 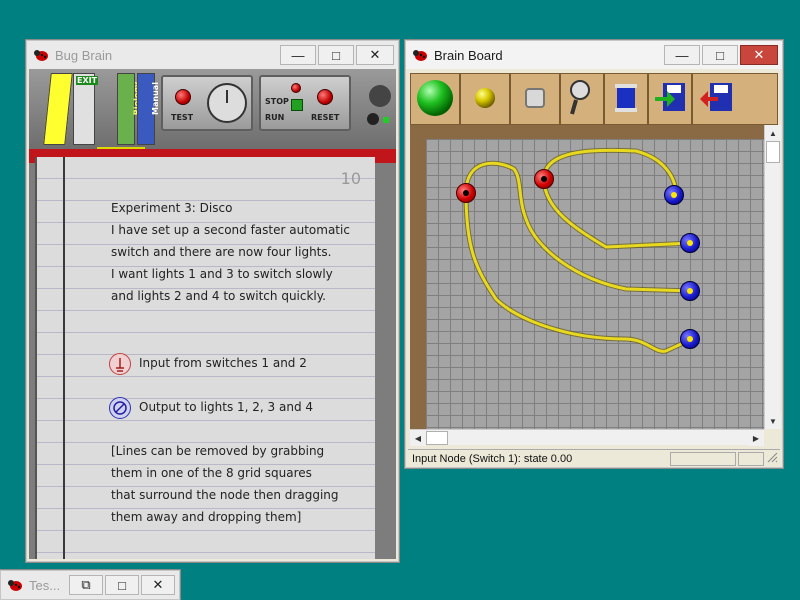 What do you see at coordinates (84, 55) in the screenshot?
I see `bug-brain-title: Bug Brain` at bounding box center [84, 55].